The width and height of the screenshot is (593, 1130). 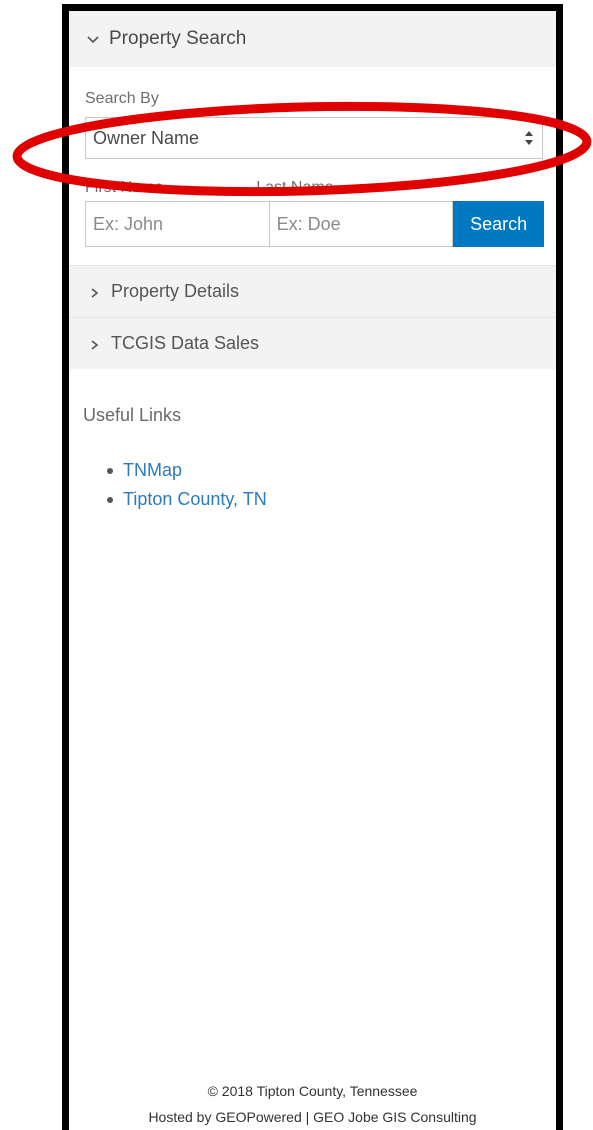 I want to click on chevron-down-icon, so click(x=93, y=40).